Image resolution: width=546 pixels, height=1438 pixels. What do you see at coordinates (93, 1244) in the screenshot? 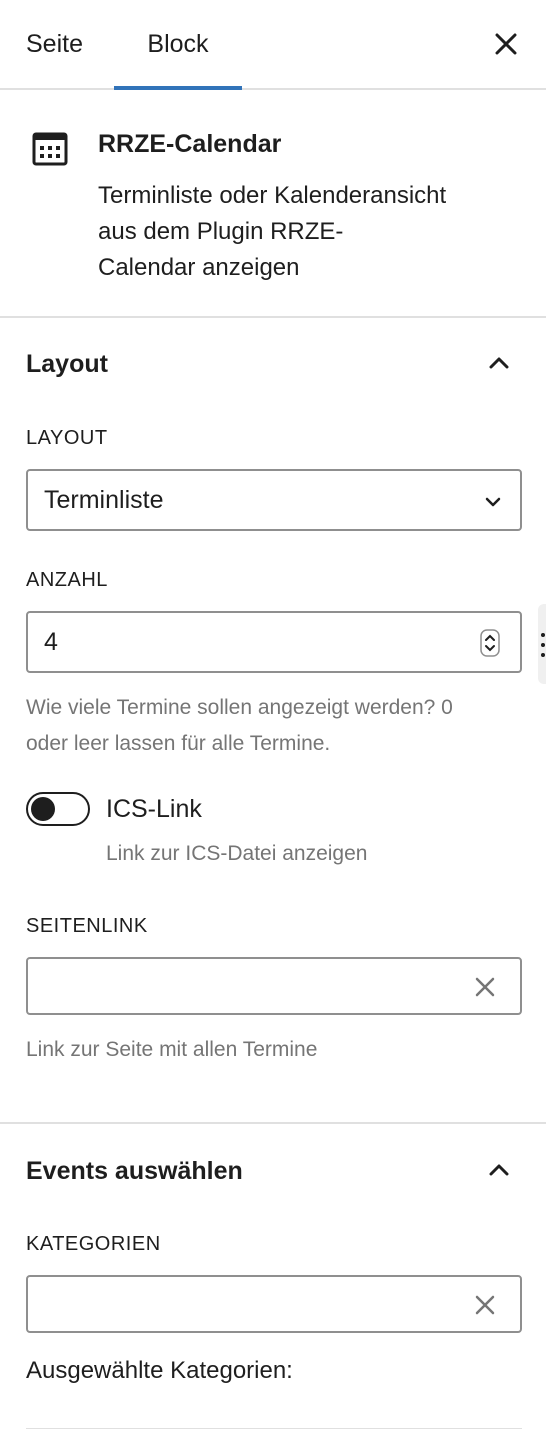
I see `kategorien-label: KATEGORIEN` at bounding box center [93, 1244].